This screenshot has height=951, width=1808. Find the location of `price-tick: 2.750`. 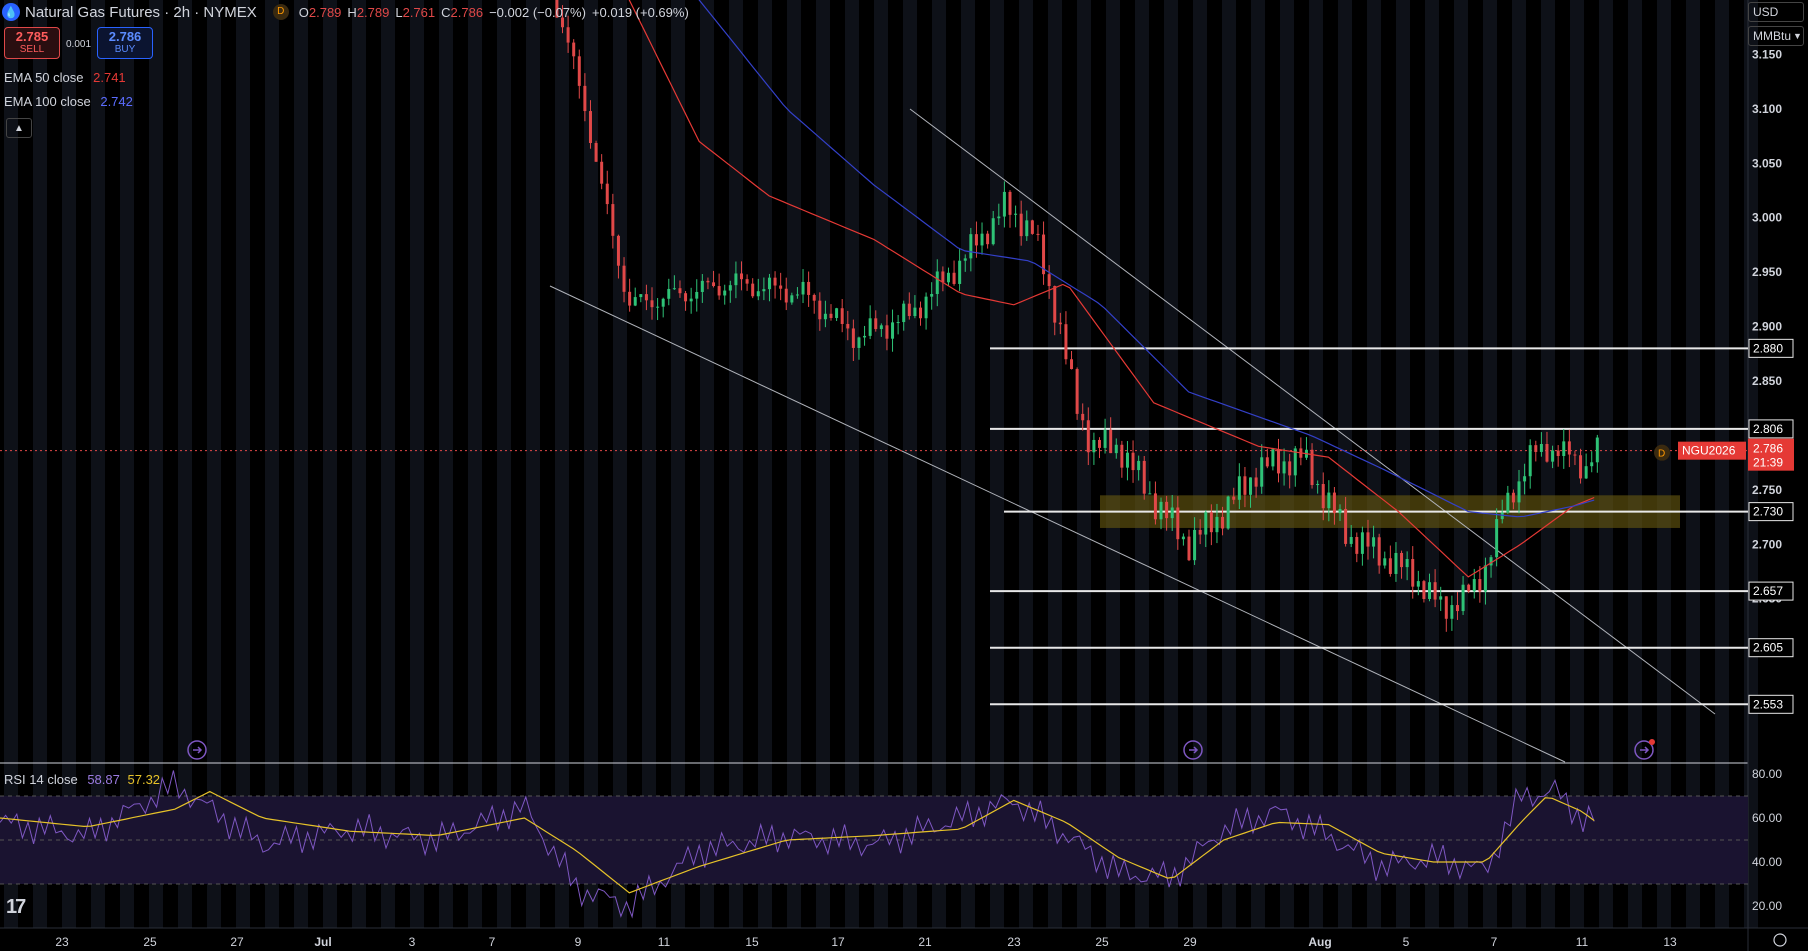

price-tick: 2.750 is located at coordinates (1767, 490).